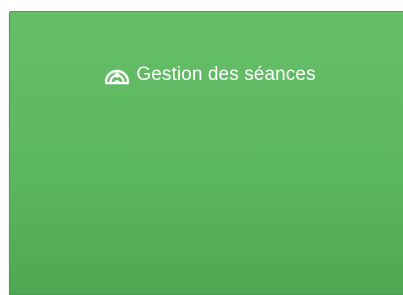 The height and width of the screenshot is (295, 403). Describe the element at coordinates (226, 74) in the screenshot. I see `tile-title: Gestion des séances` at that location.